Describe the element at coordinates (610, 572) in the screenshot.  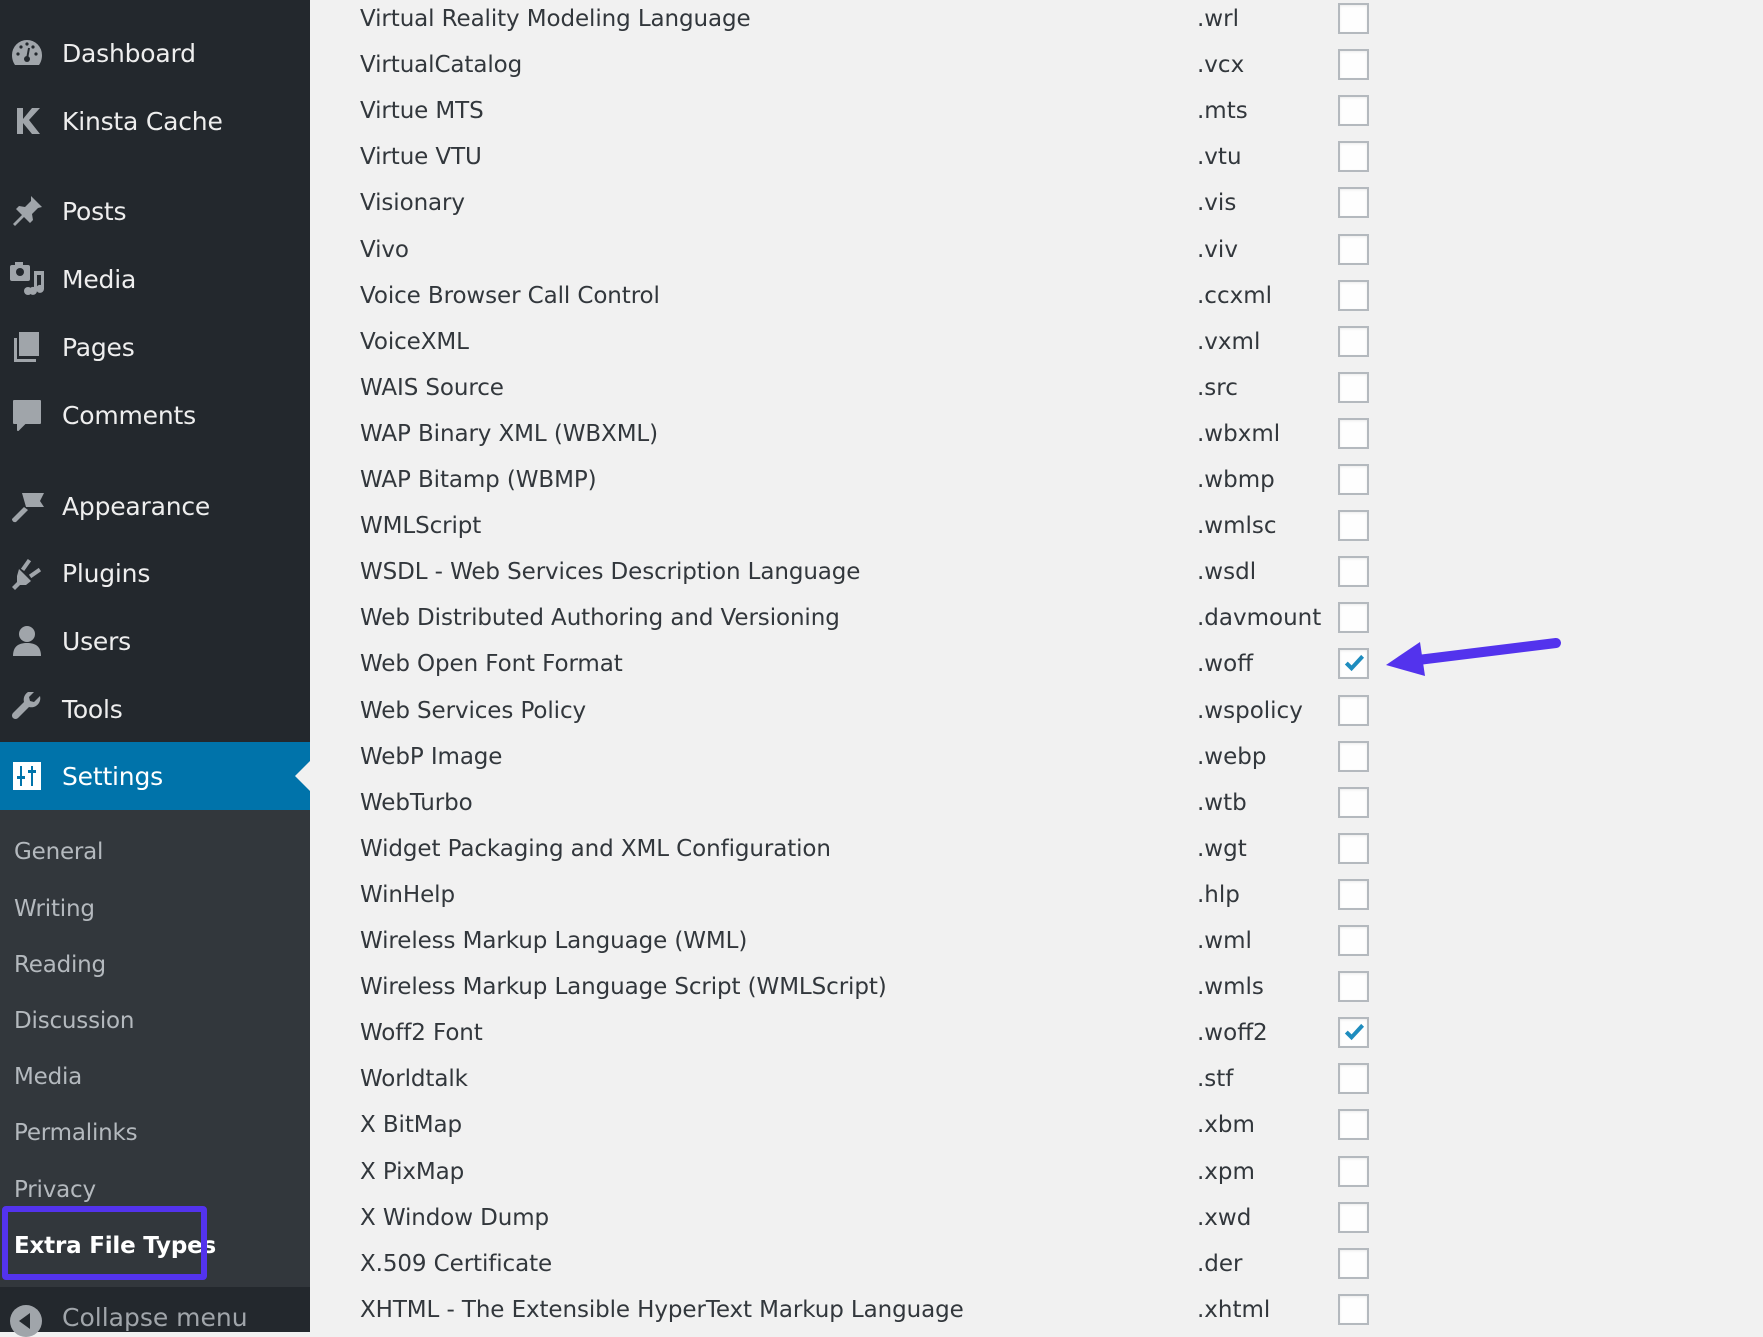
I see `file-type-name: WSDL - Web Services Description Language` at that location.